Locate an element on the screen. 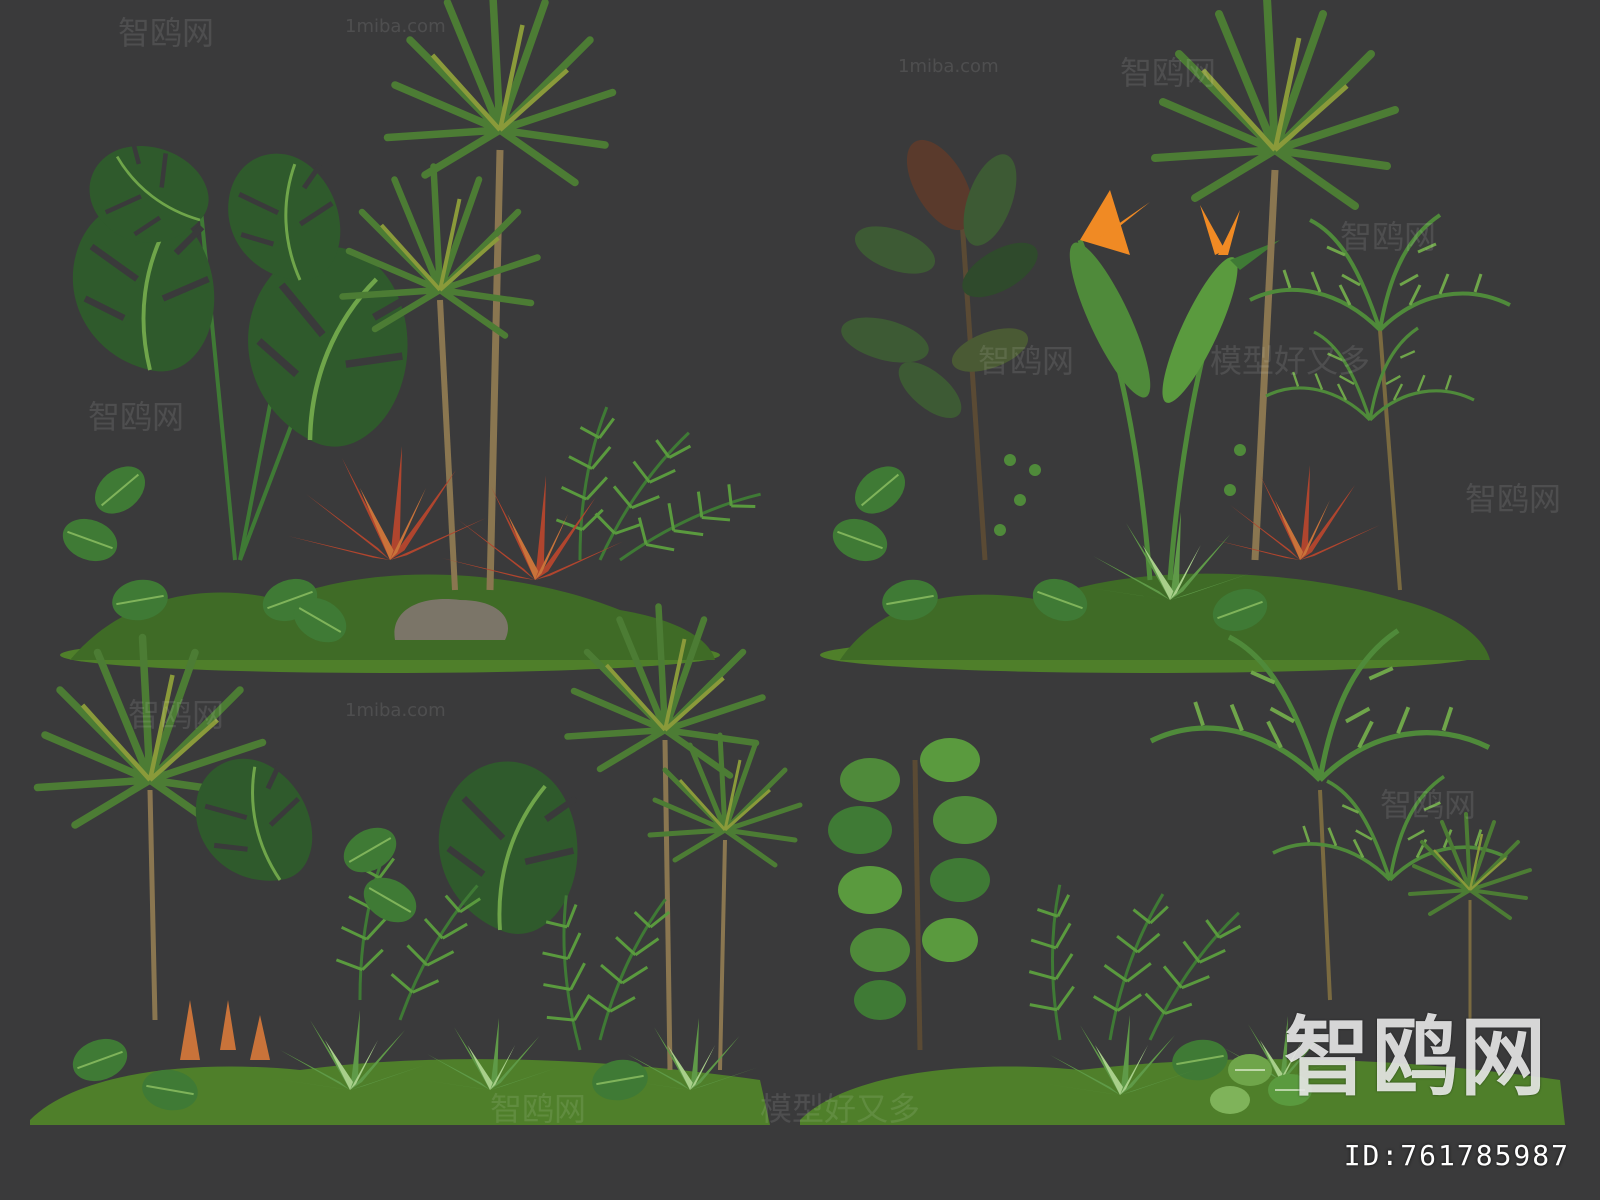 This screenshot has width=1600, height=1200. bird-of-paradise-icon is located at coordinates (1174, 385).